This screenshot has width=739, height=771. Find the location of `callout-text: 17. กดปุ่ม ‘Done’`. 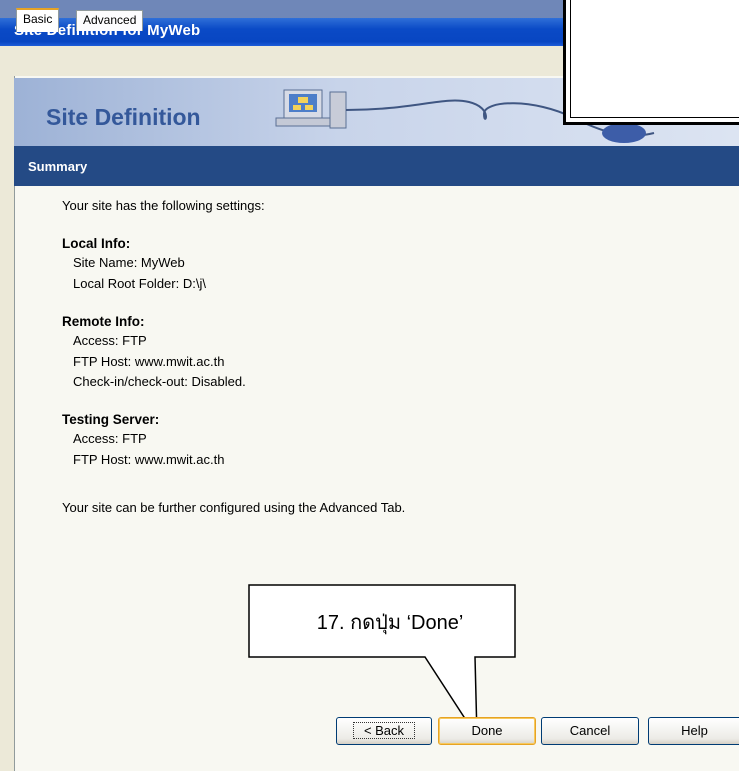

callout-text: 17. กดปุ่ม ‘Done’ is located at coordinates (390, 623).